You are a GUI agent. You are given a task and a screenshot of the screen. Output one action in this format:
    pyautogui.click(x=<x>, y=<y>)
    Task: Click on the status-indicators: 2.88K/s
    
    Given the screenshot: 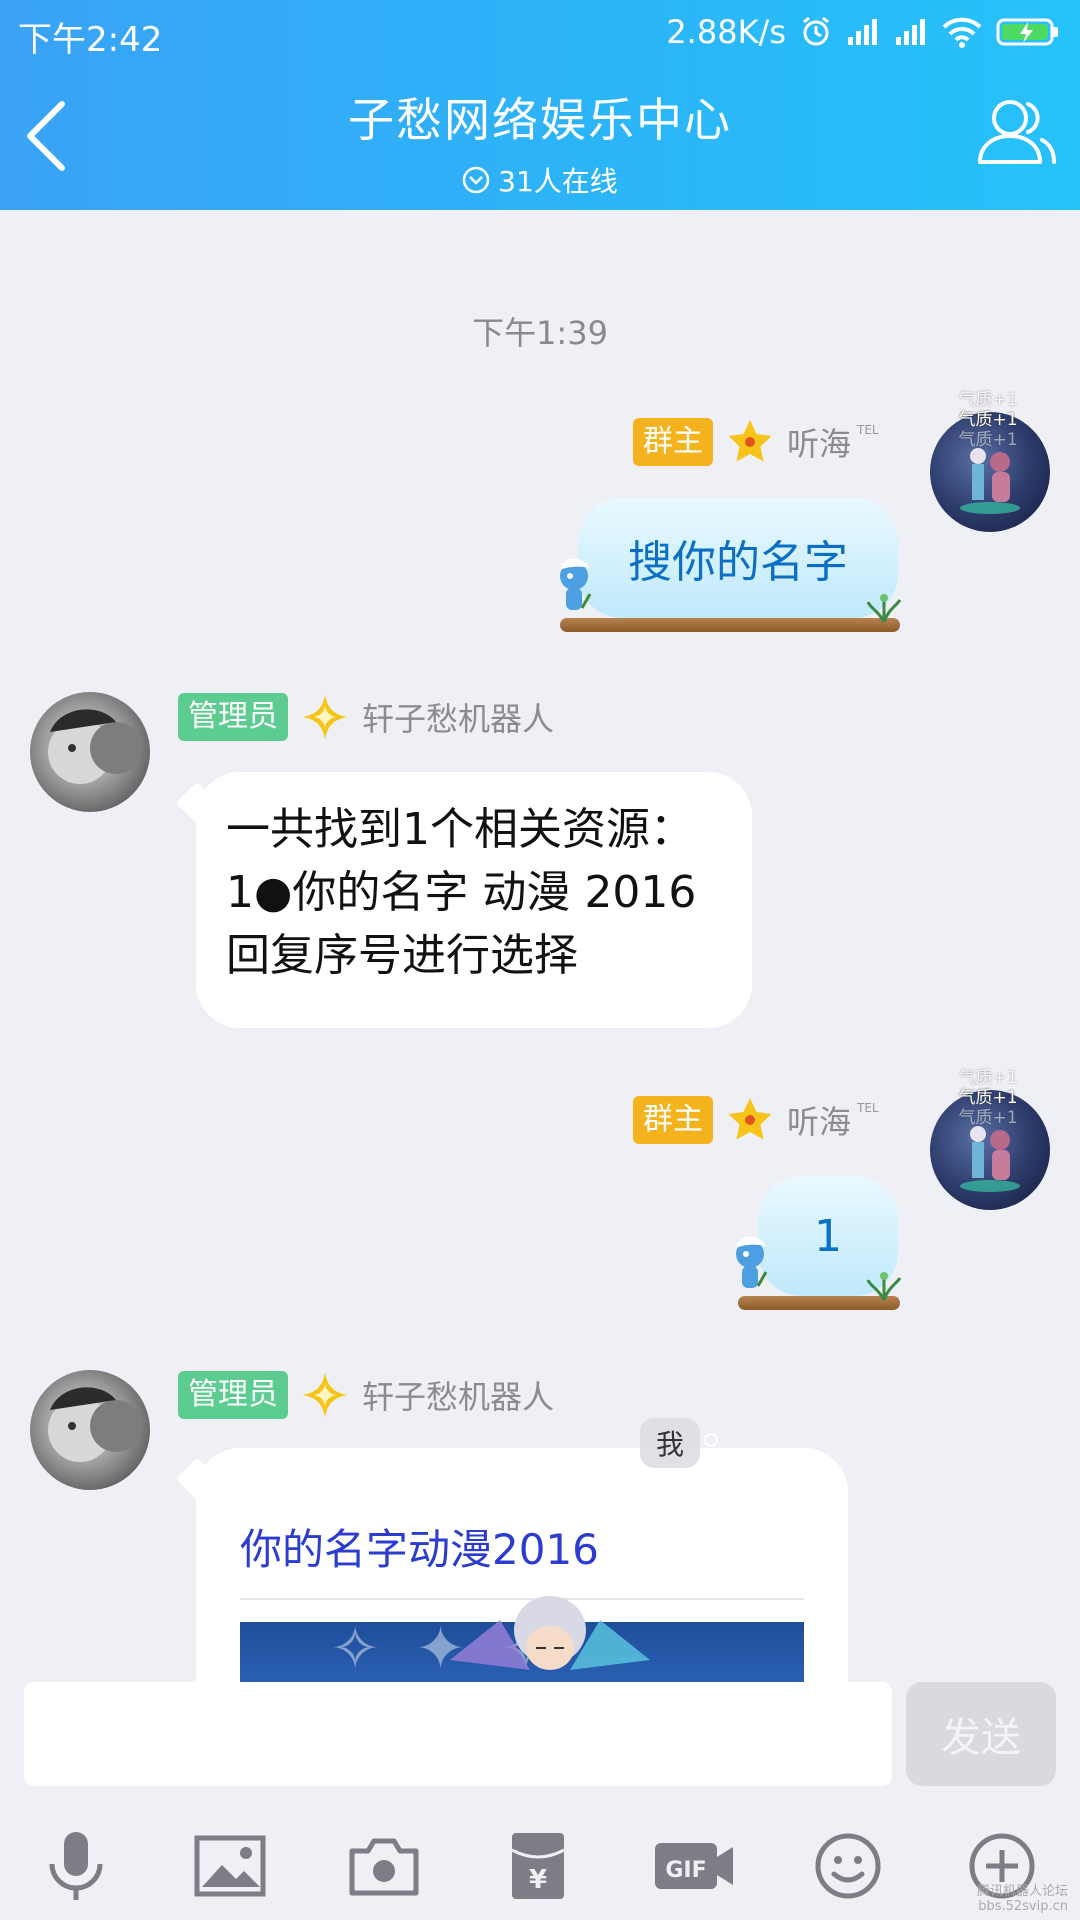 What is the action you would take?
    pyautogui.click(x=863, y=32)
    